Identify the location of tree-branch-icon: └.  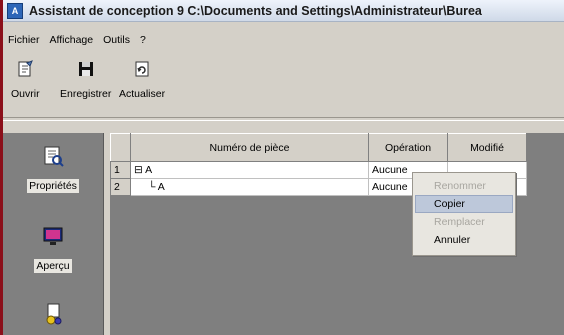
(152, 187).